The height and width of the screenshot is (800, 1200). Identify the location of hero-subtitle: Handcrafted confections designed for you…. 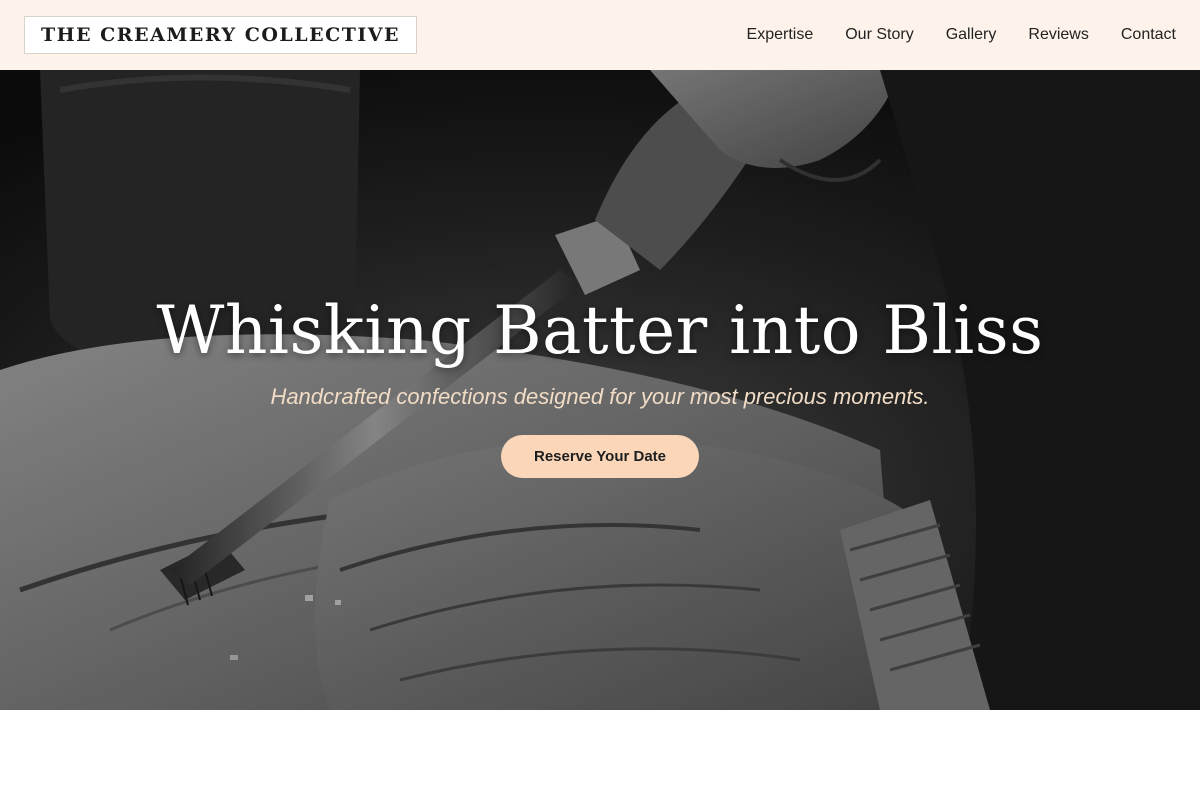
(600, 396).